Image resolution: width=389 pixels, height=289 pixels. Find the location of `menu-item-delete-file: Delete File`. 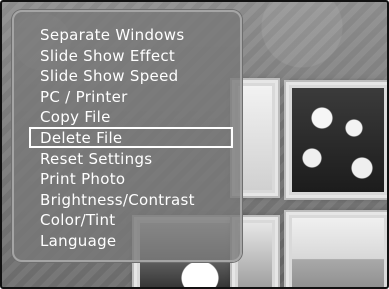

menu-item-delete-file: Delete File is located at coordinates (117, 138).